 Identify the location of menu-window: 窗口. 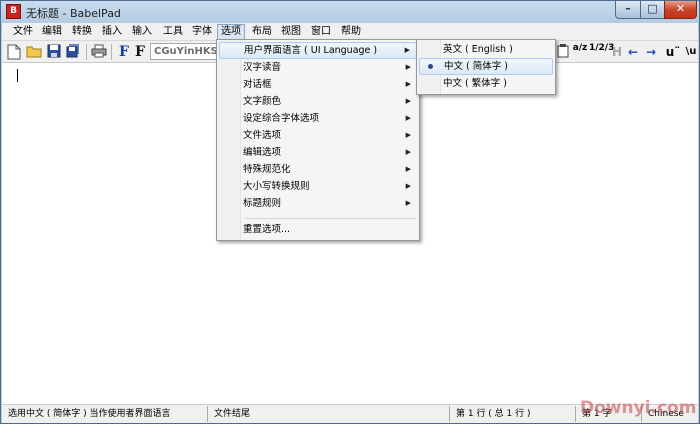
(321, 32).